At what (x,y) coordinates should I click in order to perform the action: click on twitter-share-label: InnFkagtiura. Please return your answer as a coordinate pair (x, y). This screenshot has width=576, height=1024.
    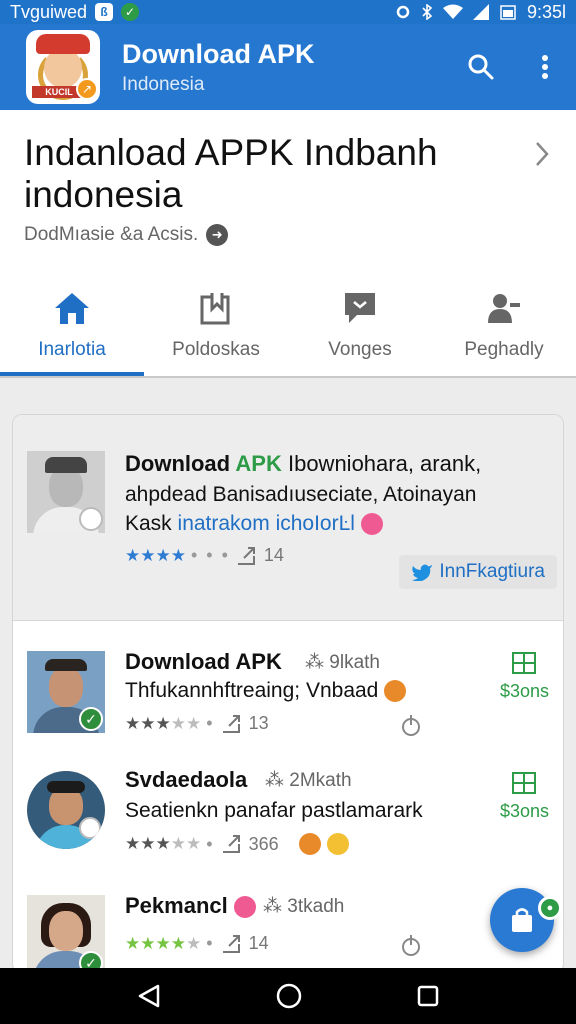
    Looking at the image, I should click on (492, 571).